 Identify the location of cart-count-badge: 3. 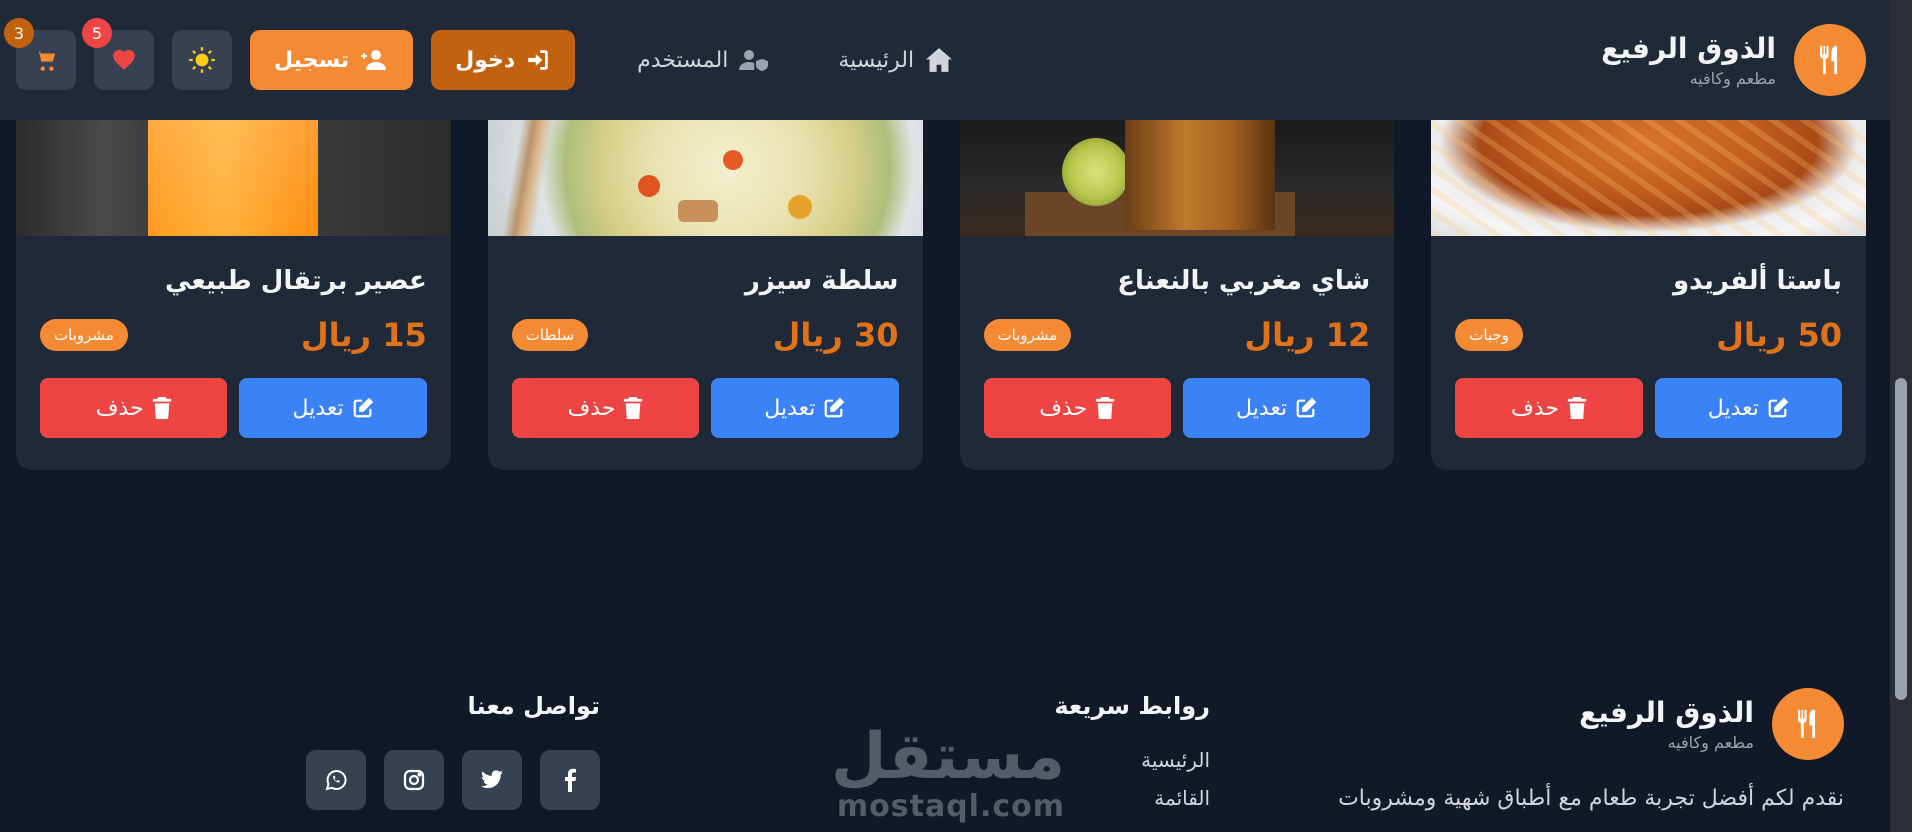
(19, 33).